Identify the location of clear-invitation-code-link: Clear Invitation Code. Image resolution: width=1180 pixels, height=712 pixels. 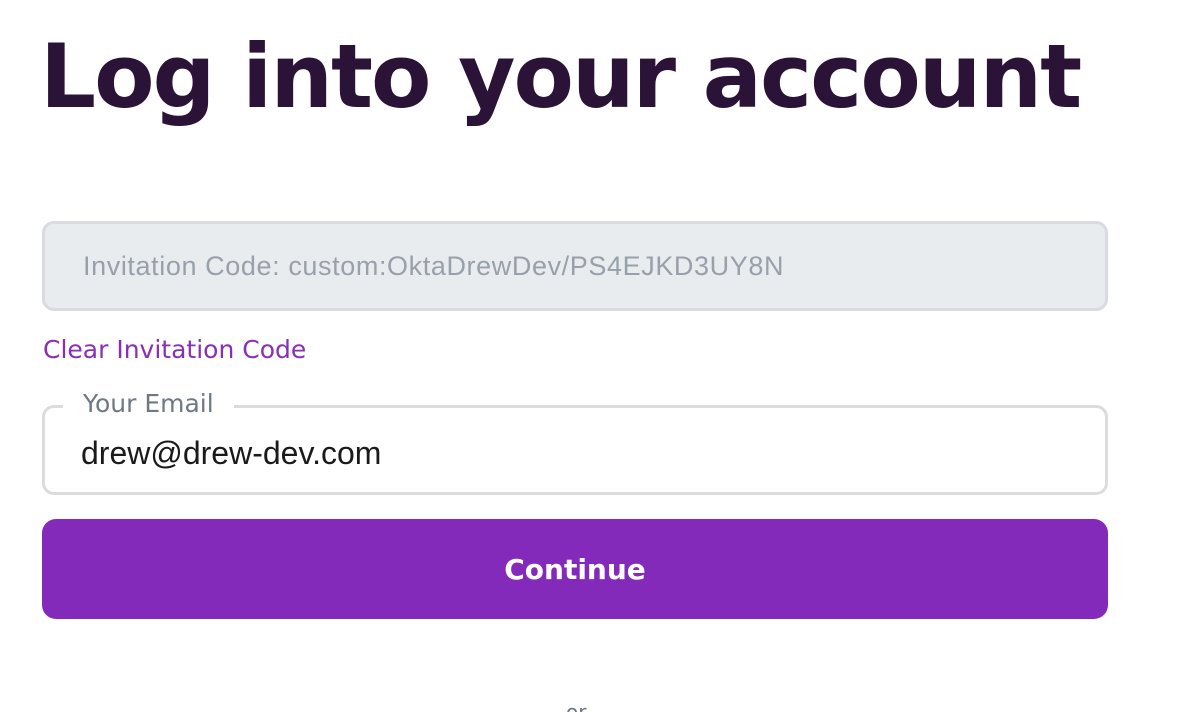
(174, 349).